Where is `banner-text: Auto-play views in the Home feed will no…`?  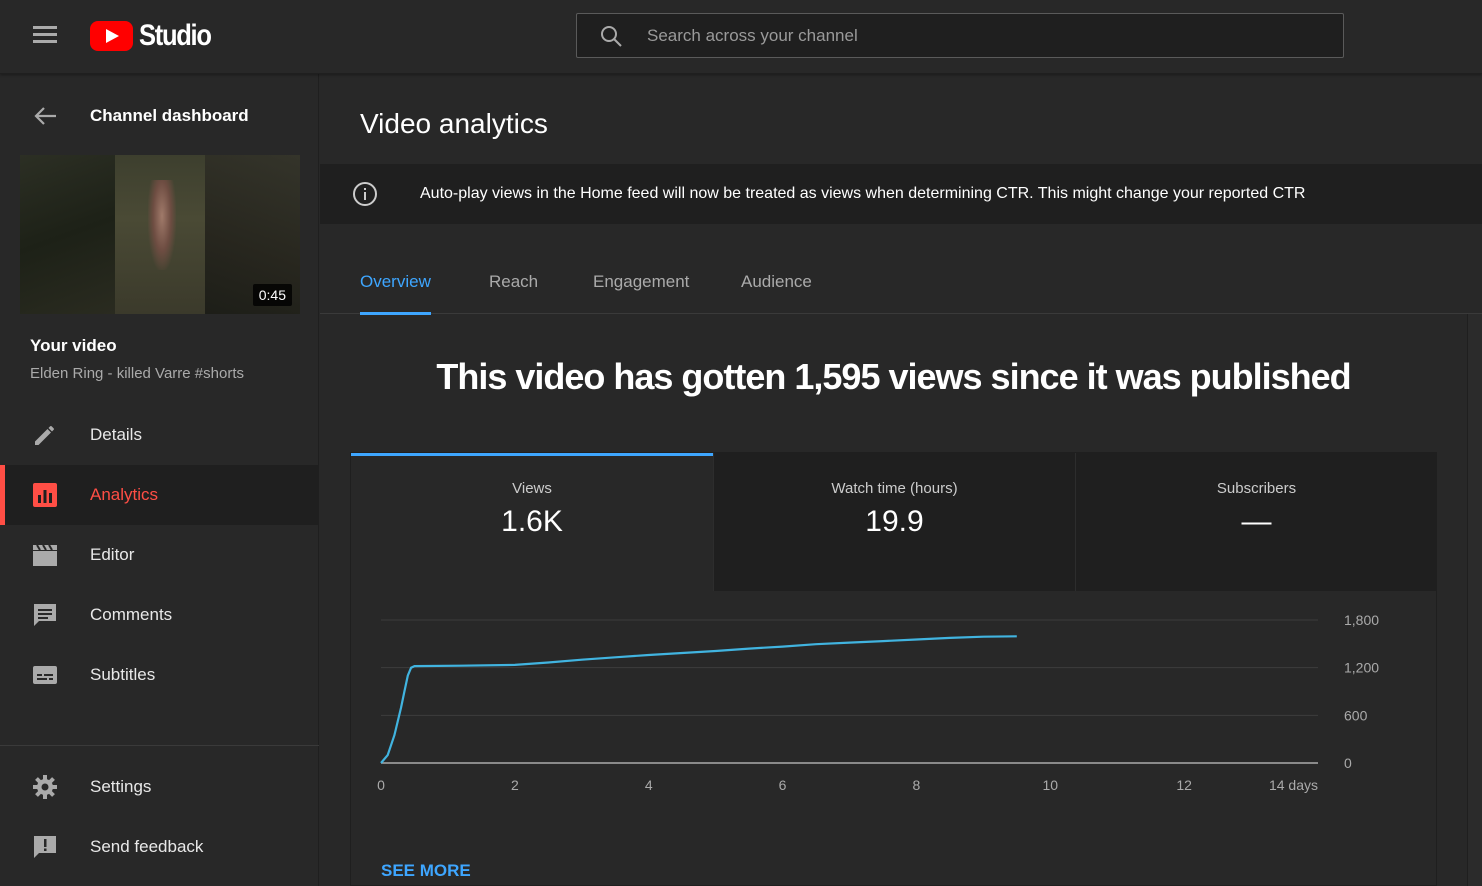
banner-text: Auto-play views in the Home feed will no… is located at coordinates (863, 193).